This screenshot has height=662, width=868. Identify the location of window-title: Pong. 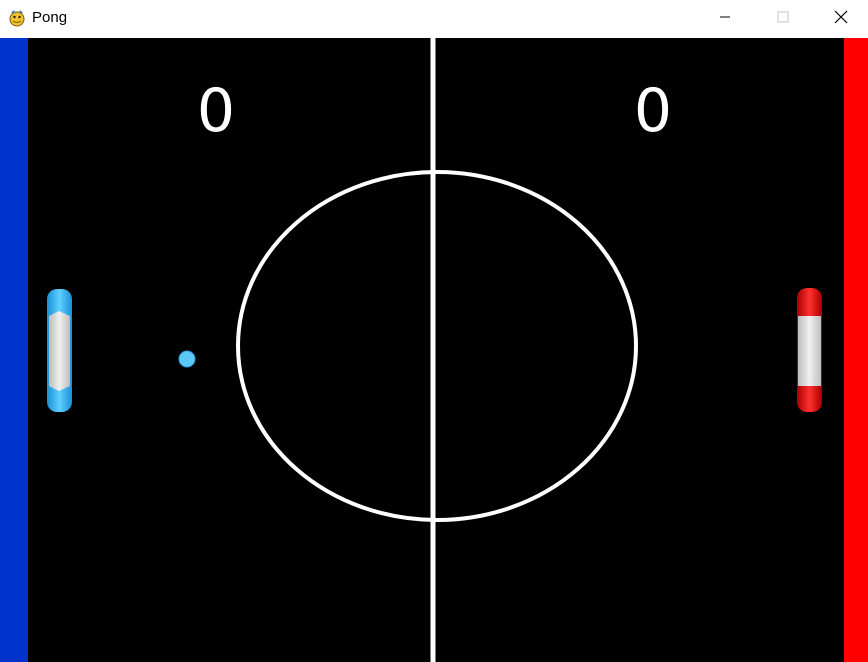
(50, 17).